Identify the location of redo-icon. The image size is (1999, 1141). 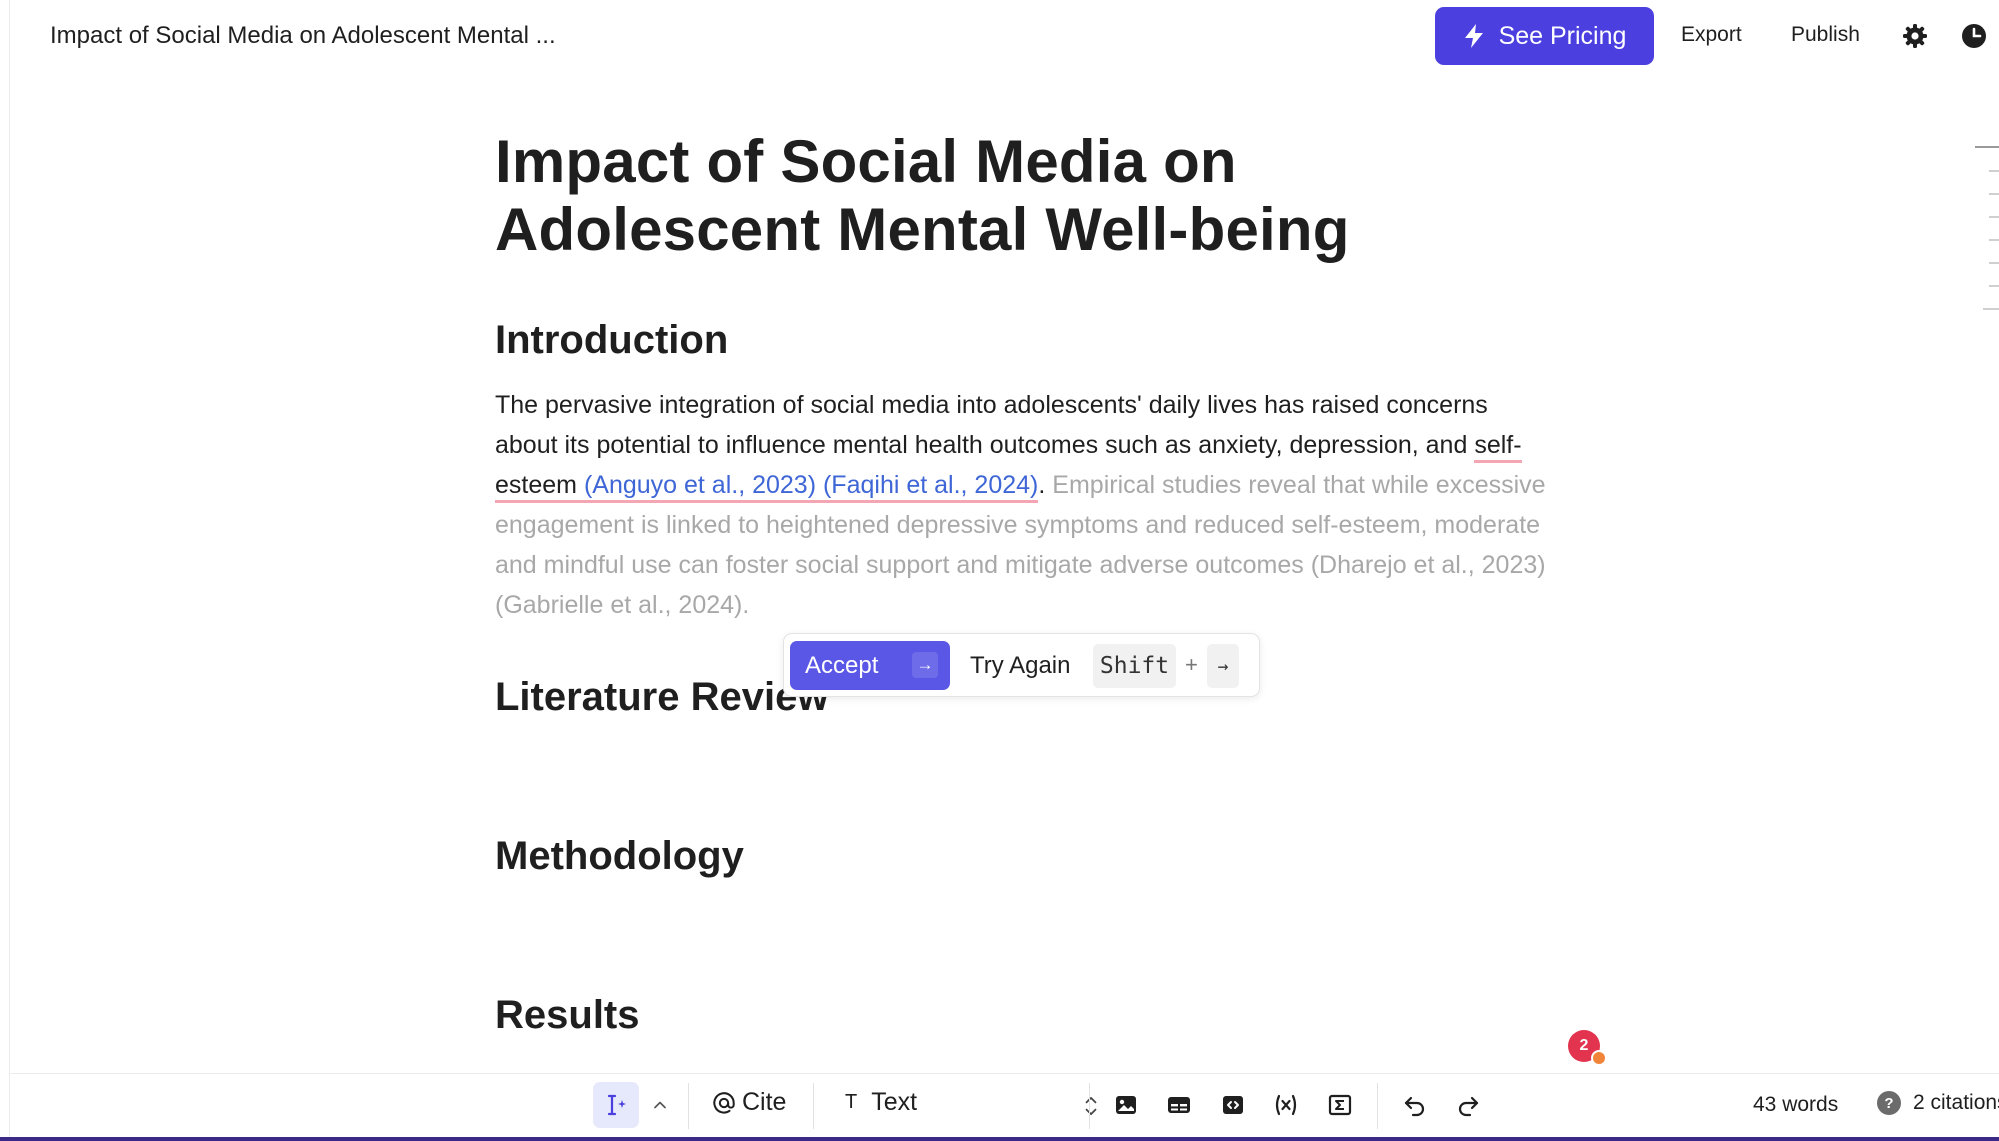
(1468, 1106).